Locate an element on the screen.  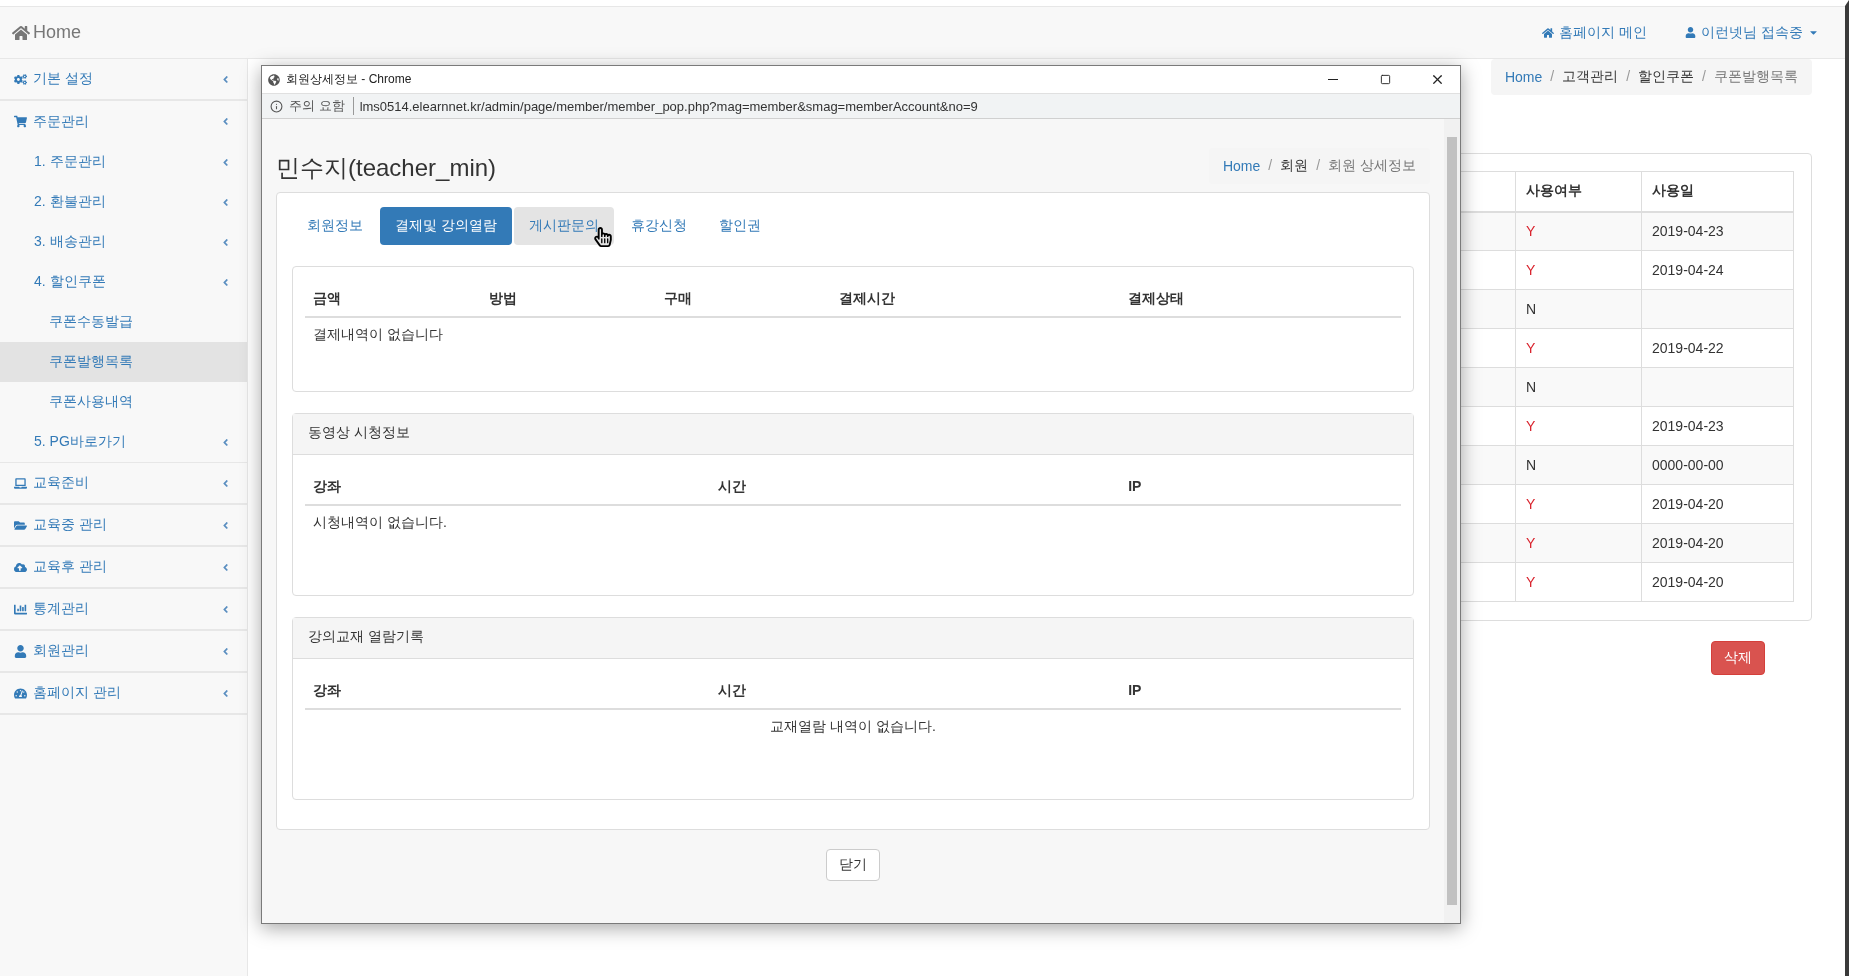
url-text: lms0514.elearnnet.kr/admin/page/member/member_pop.php?mag=member&smag=memberAccount&no=9 is located at coordinates (668, 106).